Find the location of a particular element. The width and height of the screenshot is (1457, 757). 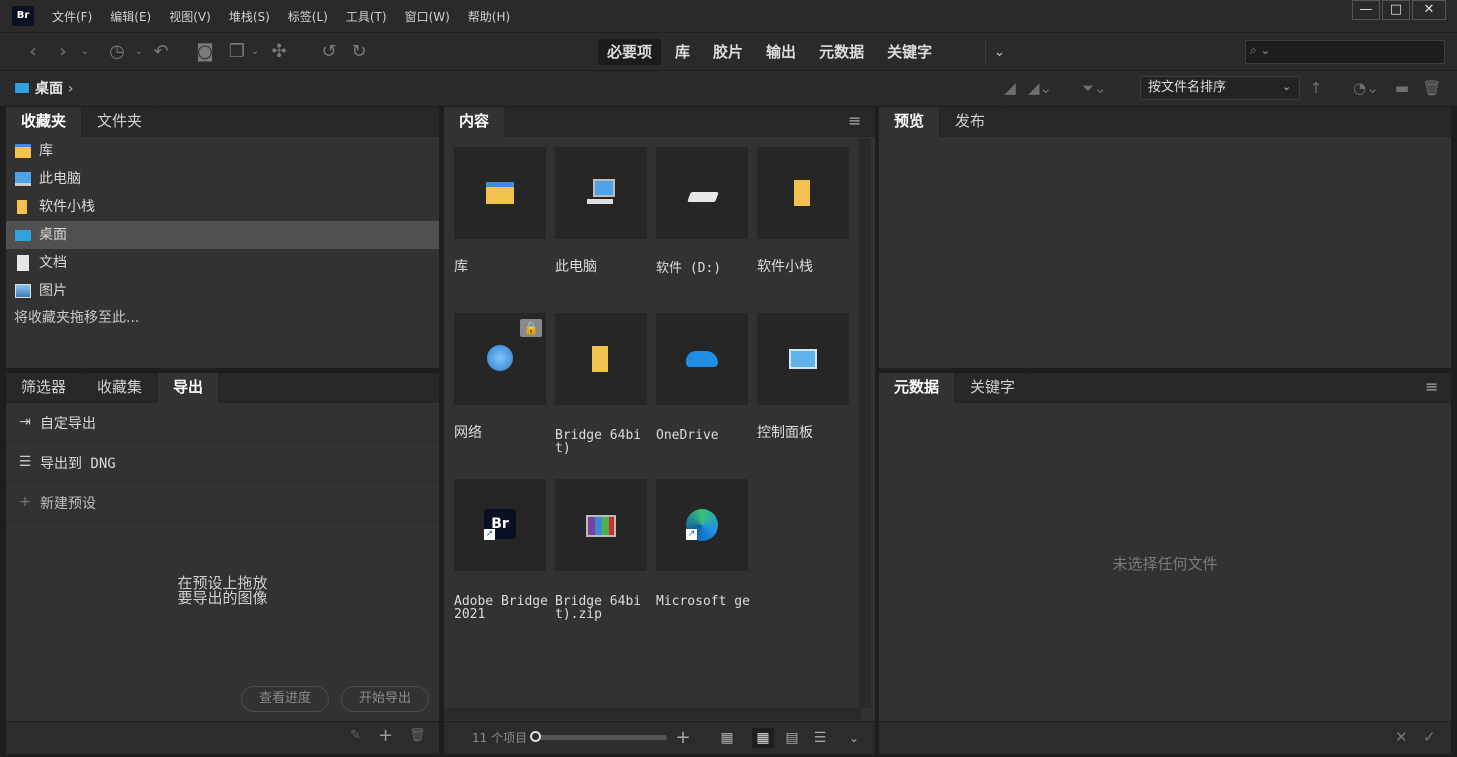

new-folder-icon: ▬ is located at coordinates (1402, 88).